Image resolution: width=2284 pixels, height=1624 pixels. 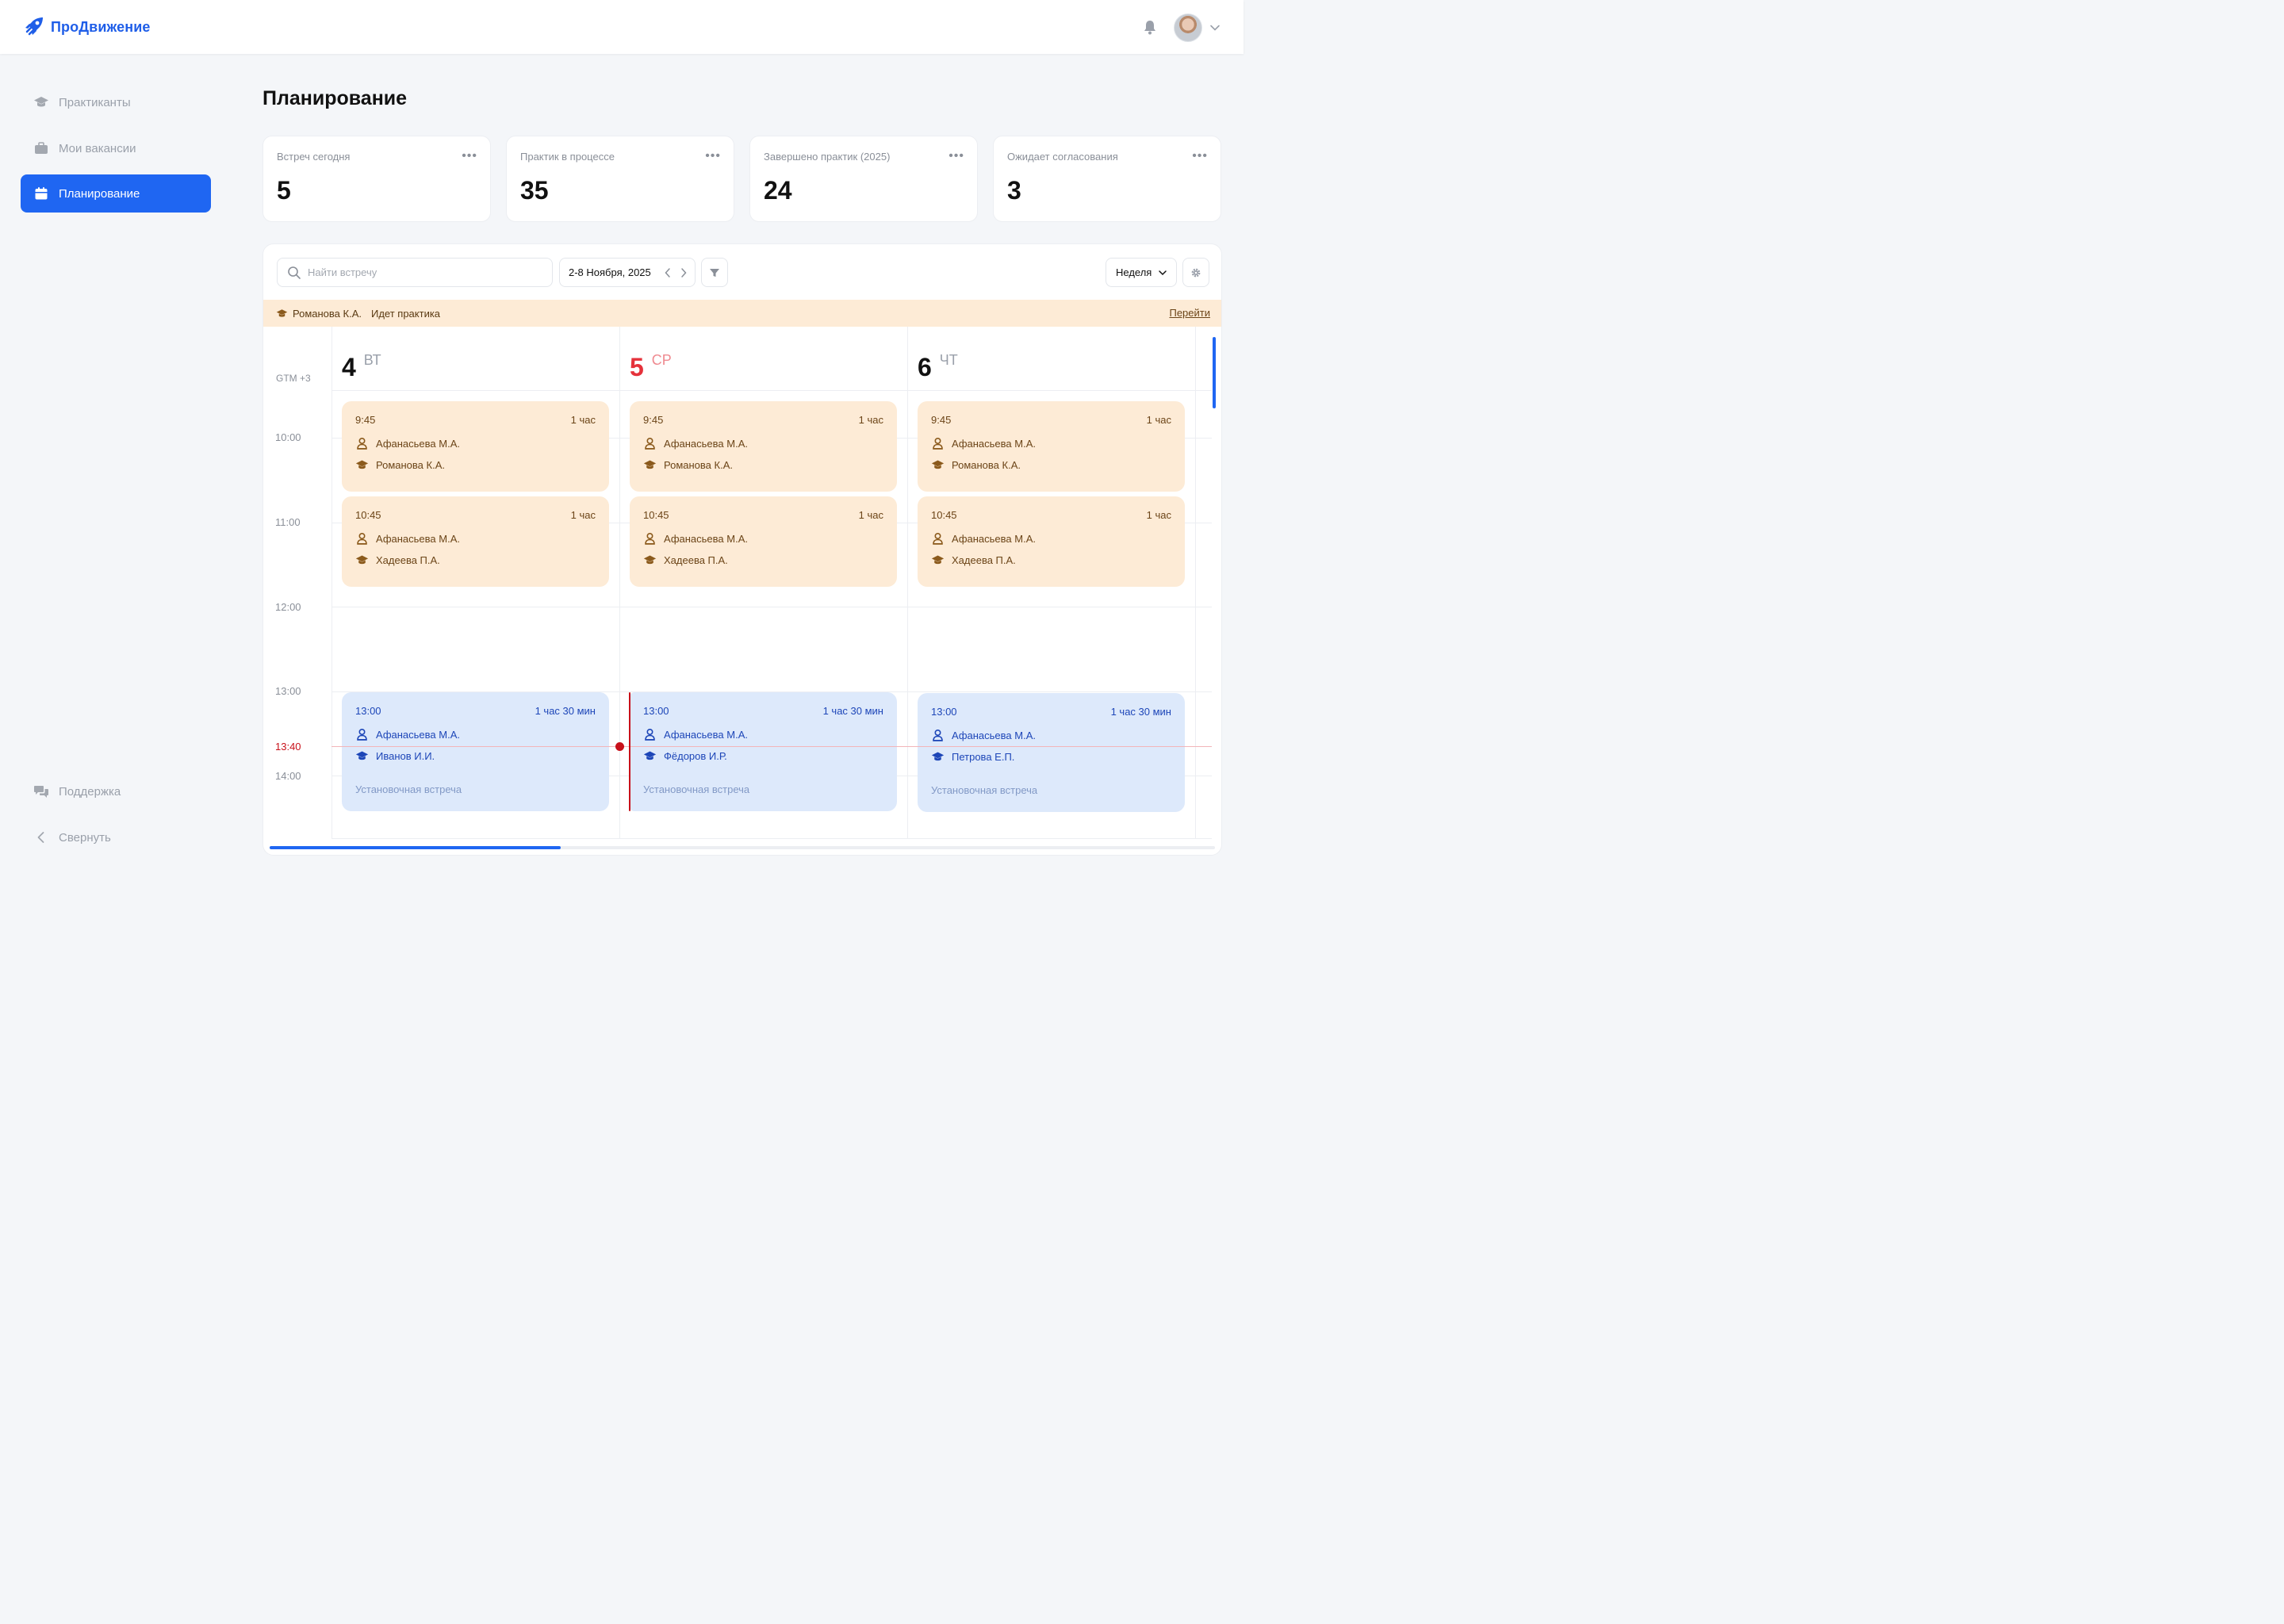 I want to click on time-label: 14:00, so click(x=288, y=776).